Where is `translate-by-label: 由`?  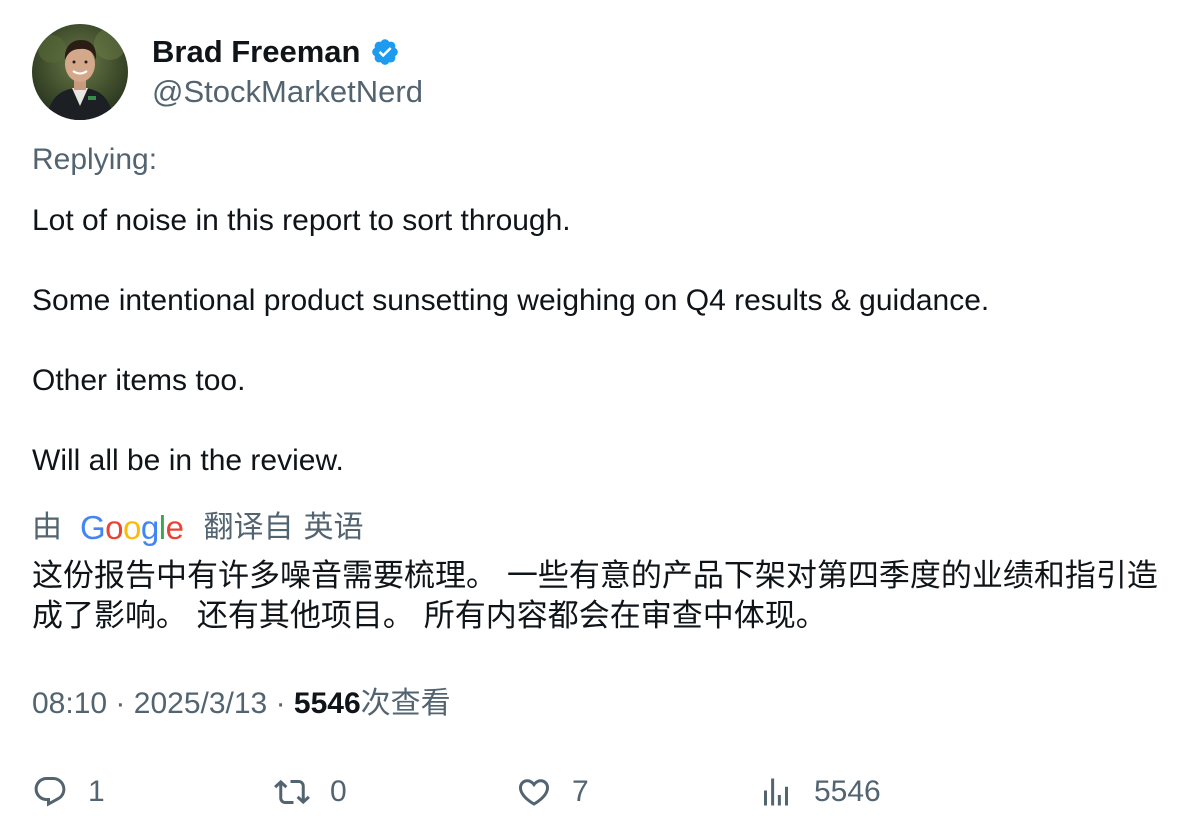 translate-by-label: 由 is located at coordinates (47, 527).